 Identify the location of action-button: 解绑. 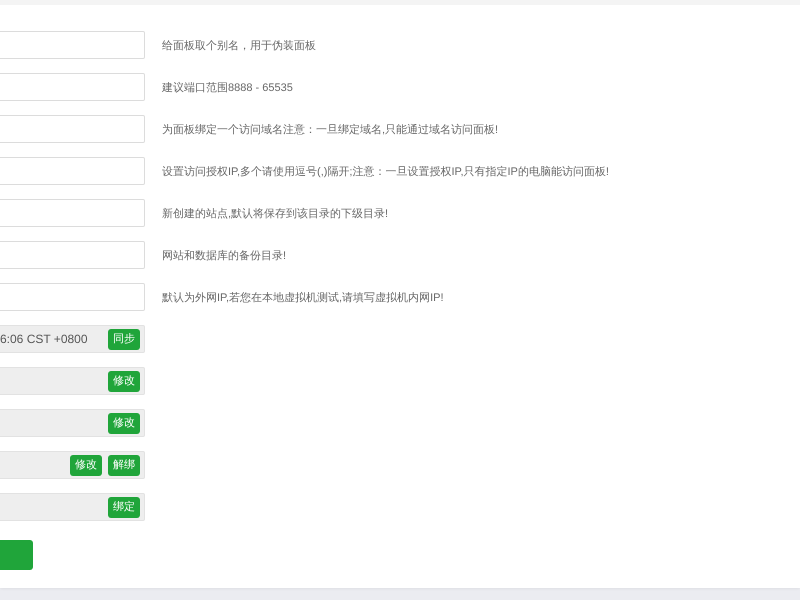
(124, 465).